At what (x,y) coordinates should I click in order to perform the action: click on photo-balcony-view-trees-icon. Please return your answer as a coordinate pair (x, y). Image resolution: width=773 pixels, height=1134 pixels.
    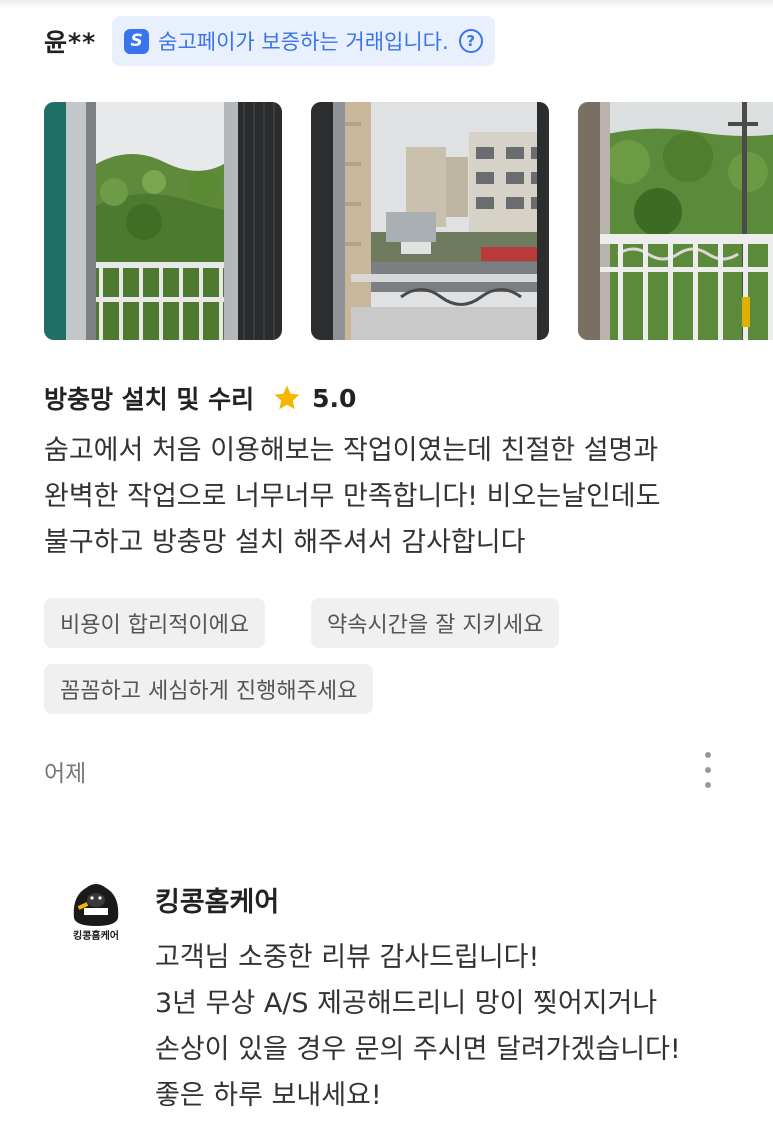
    Looking at the image, I should click on (675, 221).